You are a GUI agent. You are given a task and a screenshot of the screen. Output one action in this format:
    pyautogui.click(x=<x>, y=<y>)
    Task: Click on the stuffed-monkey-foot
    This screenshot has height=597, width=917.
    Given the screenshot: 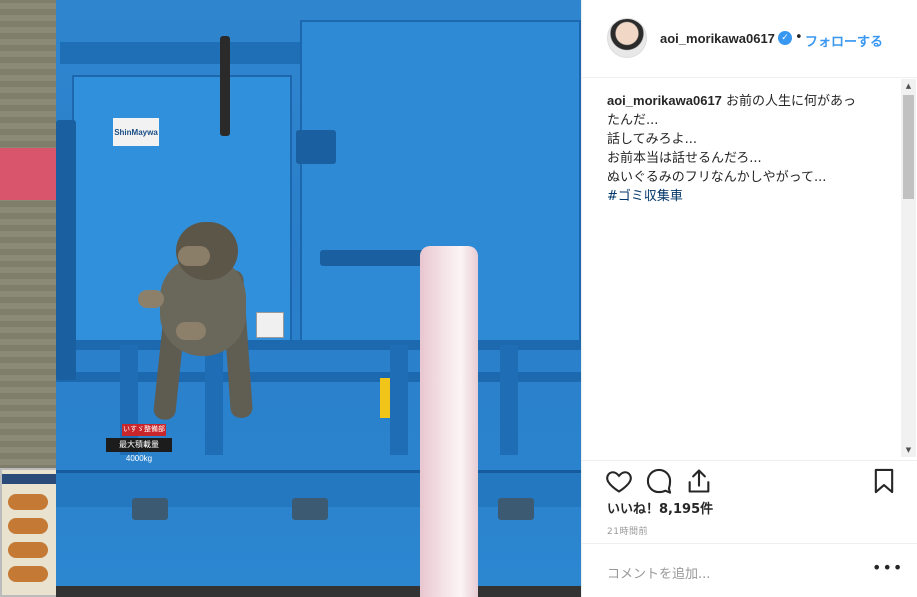 What is the action you would take?
    pyautogui.click(x=191, y=331)
    